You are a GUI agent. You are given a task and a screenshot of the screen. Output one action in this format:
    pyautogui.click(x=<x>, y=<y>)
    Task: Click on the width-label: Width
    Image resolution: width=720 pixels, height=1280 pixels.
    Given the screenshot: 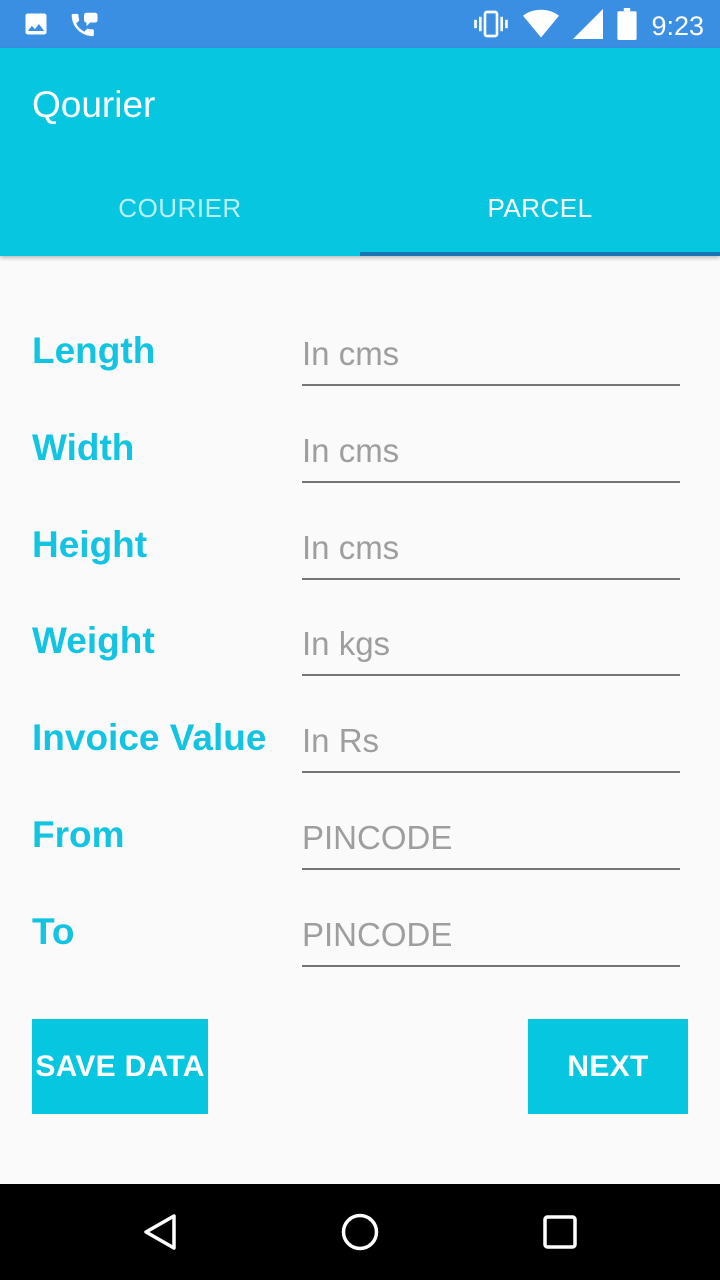 What is the action you would take?
    pyautogui.click(x=83, y=447)
    